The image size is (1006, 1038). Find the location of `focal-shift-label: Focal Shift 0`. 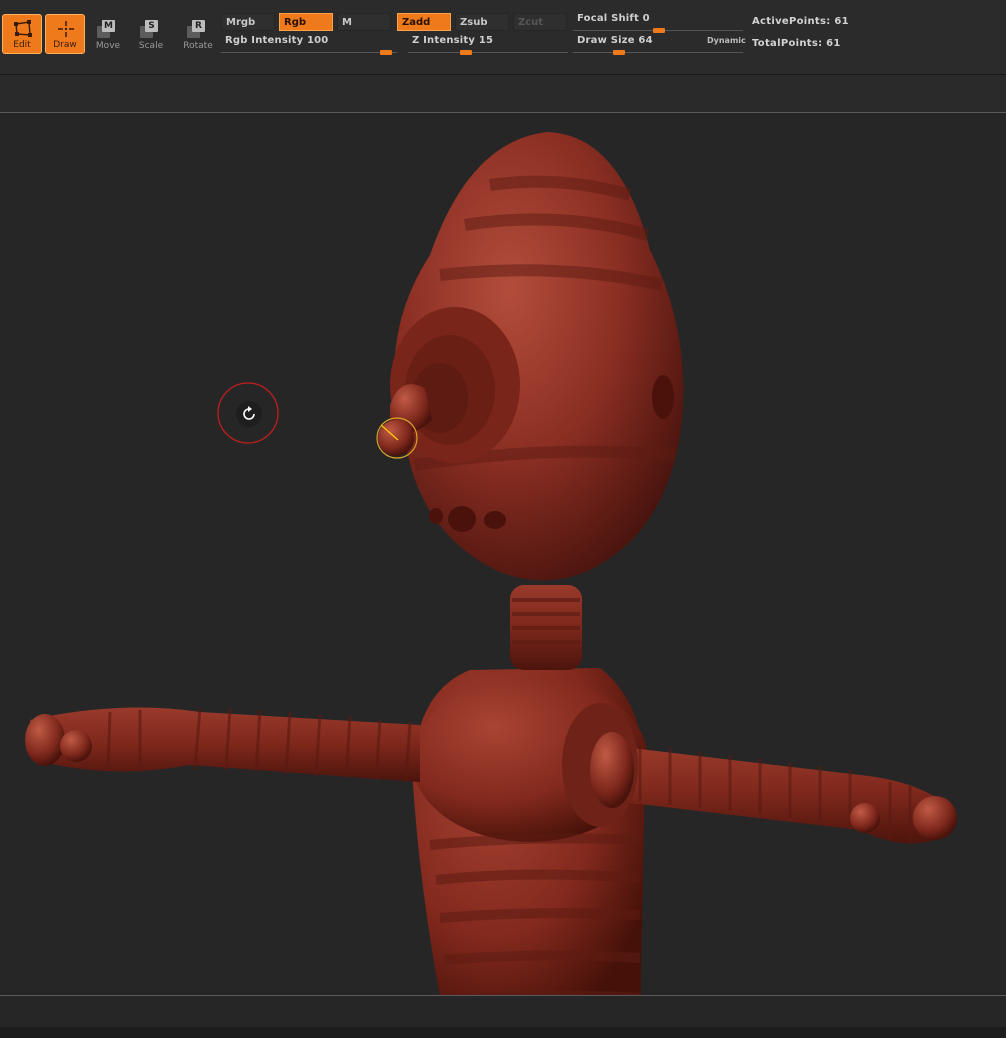

focal-shift-label: Focal Shift 0 is located at coordinates (613, 18).